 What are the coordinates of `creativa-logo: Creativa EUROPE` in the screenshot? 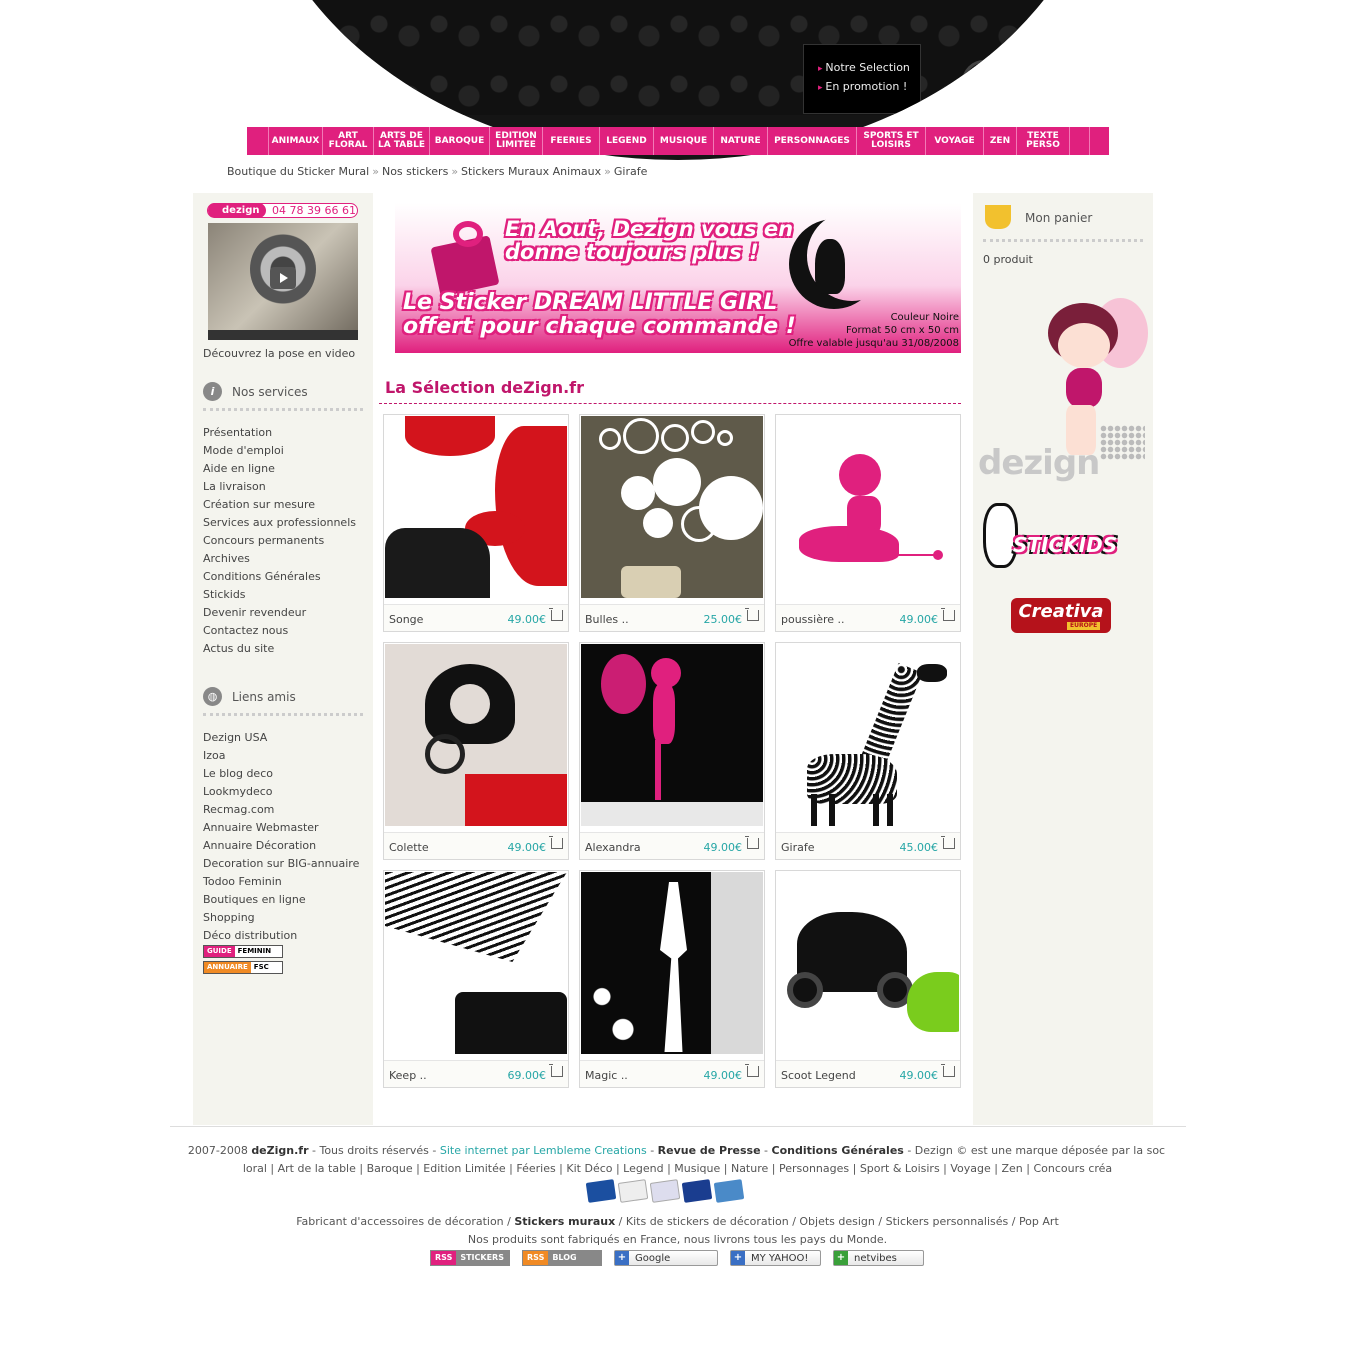 It's located at (1061, 615).